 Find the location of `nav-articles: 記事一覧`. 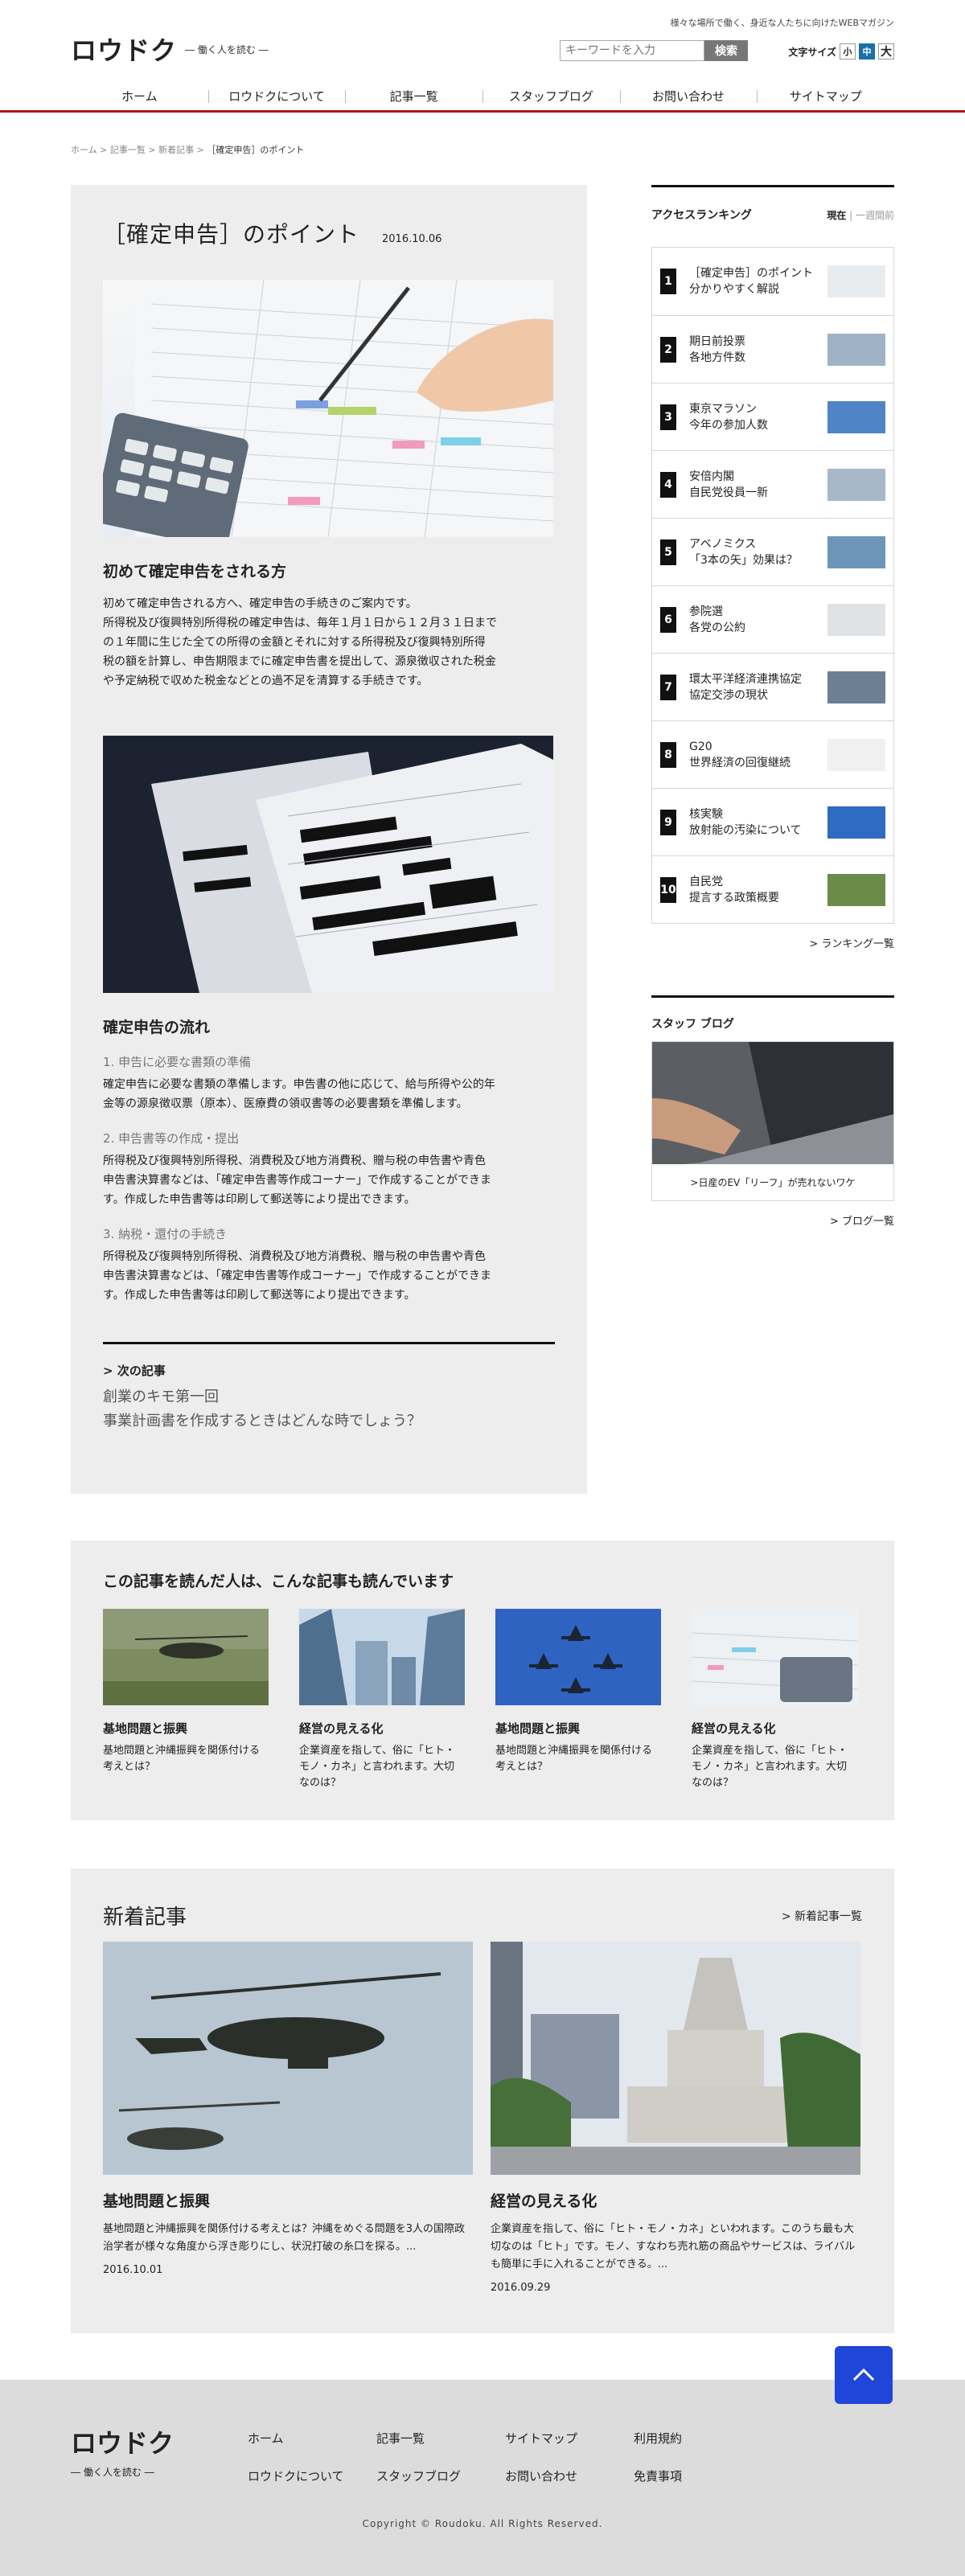

nav-articles: 記事一覧 is located at coordinates (413, 97).